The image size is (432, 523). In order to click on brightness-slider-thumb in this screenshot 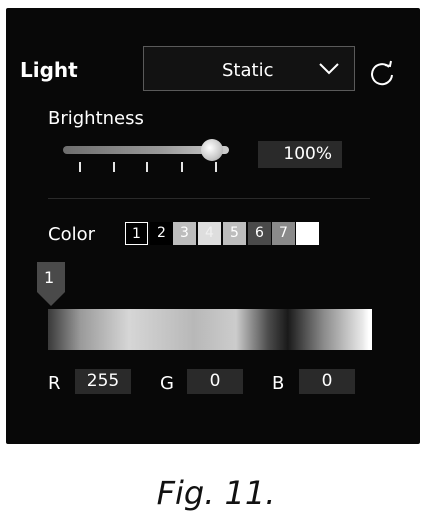, I will do `click(212, 150)`.